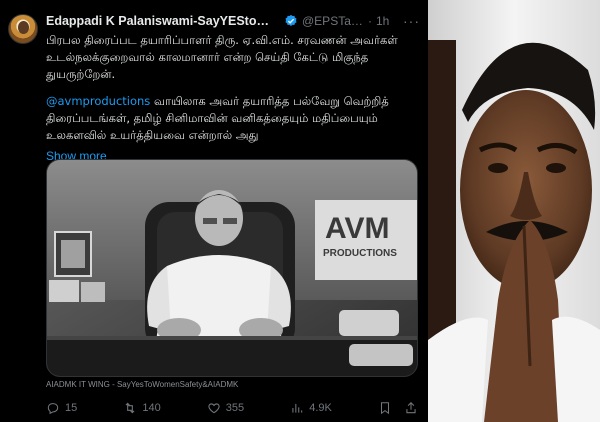  What do you see at coordinates (411, 21) in the screenshot?
I see `more-options-icon: ···` at bounding box center [411, 21].